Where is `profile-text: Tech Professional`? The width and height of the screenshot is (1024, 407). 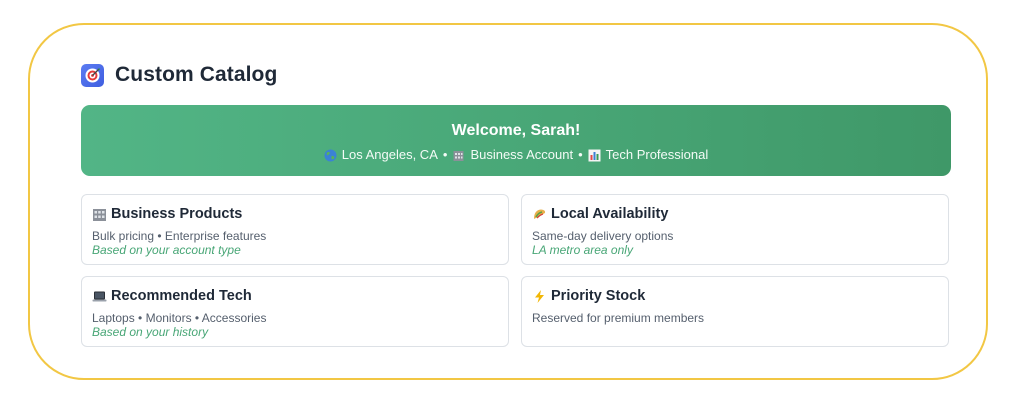 profile-text: Tech Professional is located at coordinates (657, 154).